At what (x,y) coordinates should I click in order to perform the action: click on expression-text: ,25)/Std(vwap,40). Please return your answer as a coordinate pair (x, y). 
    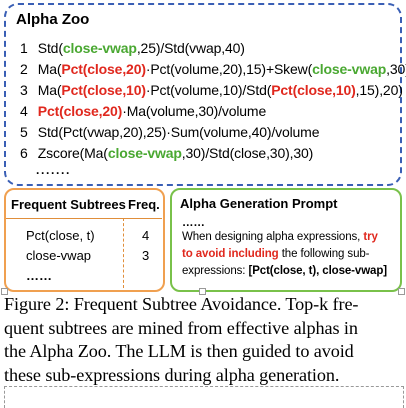
    Looking at the image, I should click on (190, 48).